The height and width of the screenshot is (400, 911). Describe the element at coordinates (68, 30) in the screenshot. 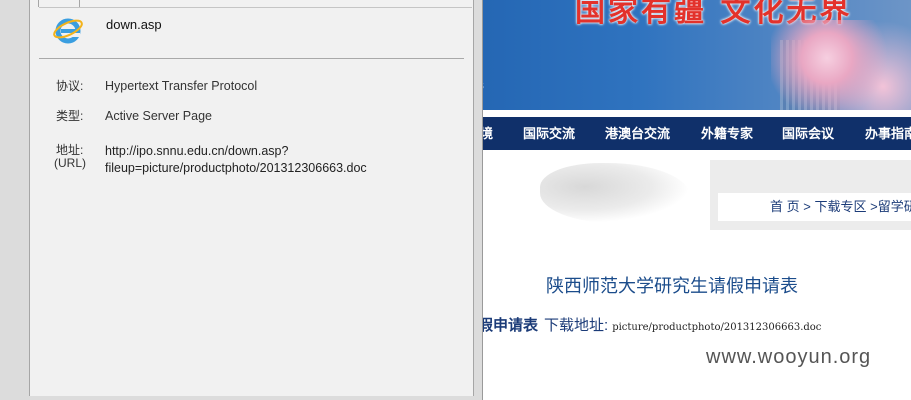

I see `ie-icon` at that location.